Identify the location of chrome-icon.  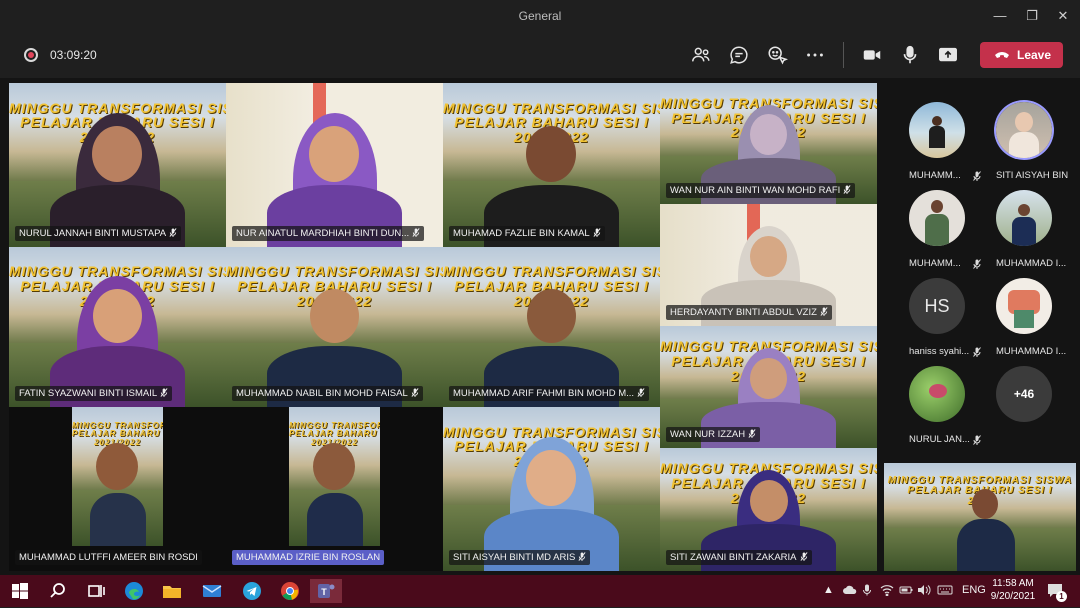
(290, 591).